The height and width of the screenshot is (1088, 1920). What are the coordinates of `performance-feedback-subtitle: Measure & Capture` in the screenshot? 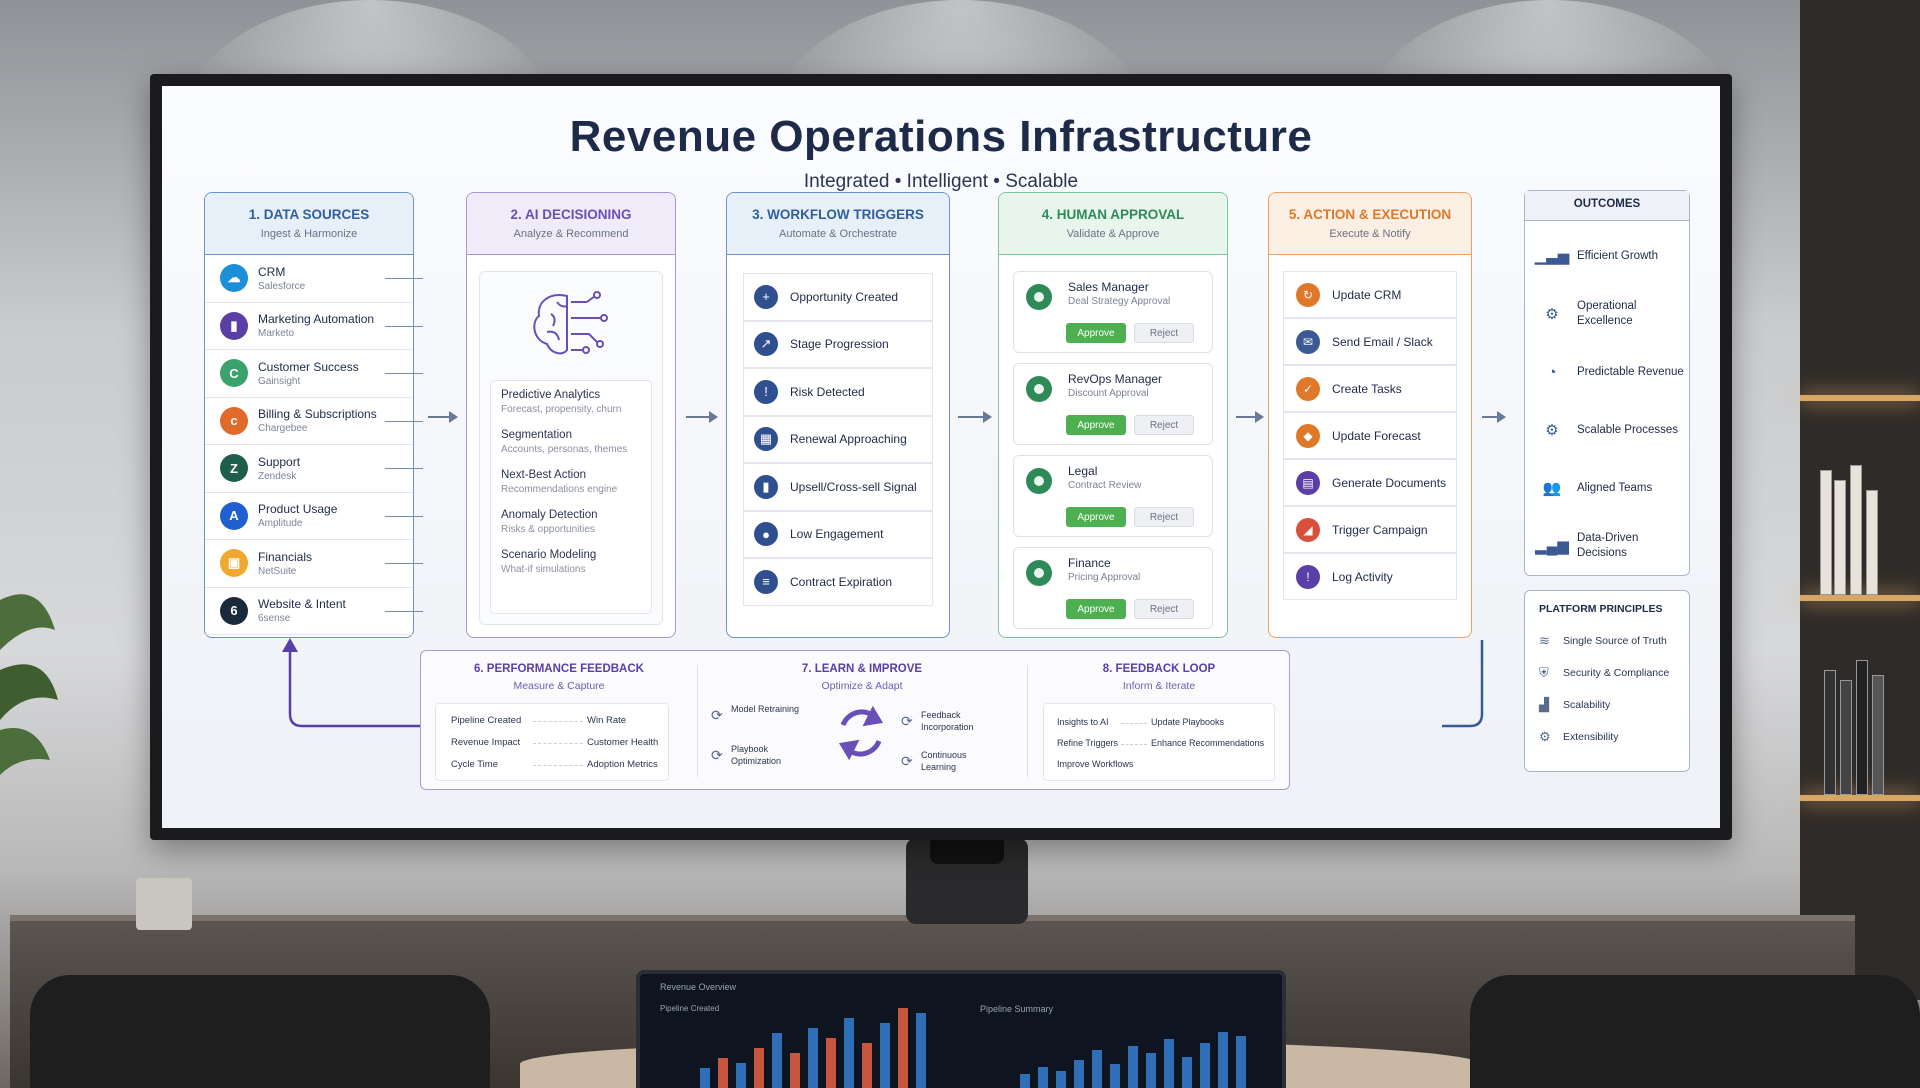 It's located at (559, 686).